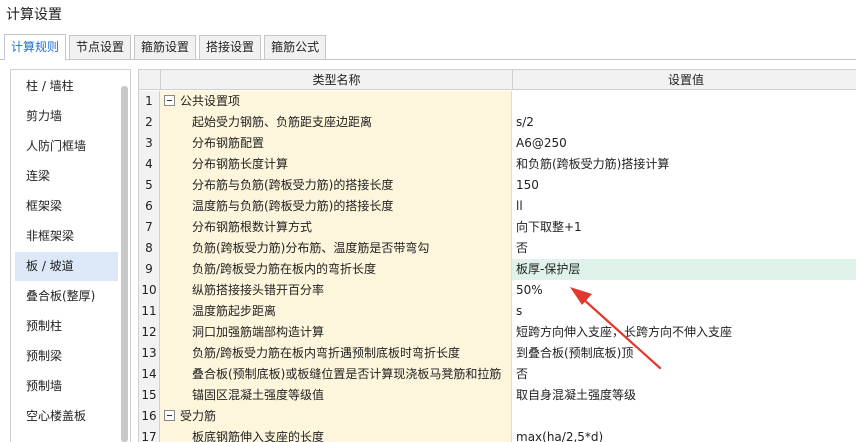 The height and width of the screenshot is (442, 856). I want to click on tab-bar: 计算规则 节点设置 箍筋设置 搭接设置 箍筋公式, so click(166, 47).